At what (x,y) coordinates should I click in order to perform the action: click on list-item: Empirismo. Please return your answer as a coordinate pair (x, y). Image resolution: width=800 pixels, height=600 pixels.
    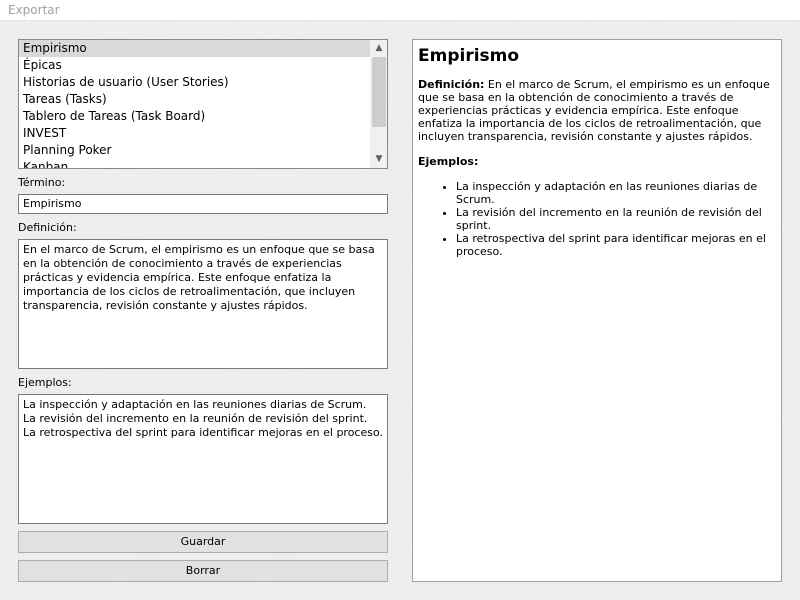
    Looking at the image, I should click on (194, 48).